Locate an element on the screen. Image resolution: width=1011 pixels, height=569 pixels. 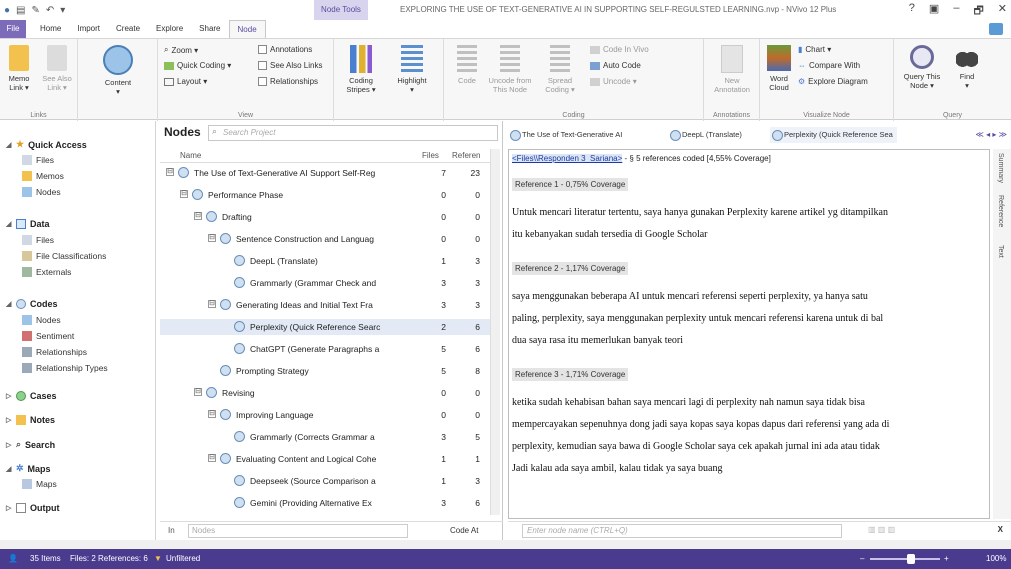
tree-scrollbar is located at coordinates (495, 332).